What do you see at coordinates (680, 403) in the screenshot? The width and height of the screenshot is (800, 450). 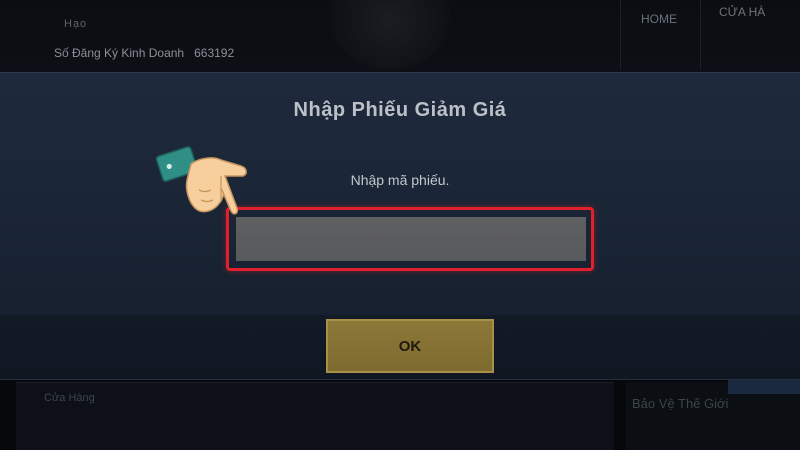 I see `background-right-label: Bảo Vệ Thế Giới` at bounding box center [680, 403].